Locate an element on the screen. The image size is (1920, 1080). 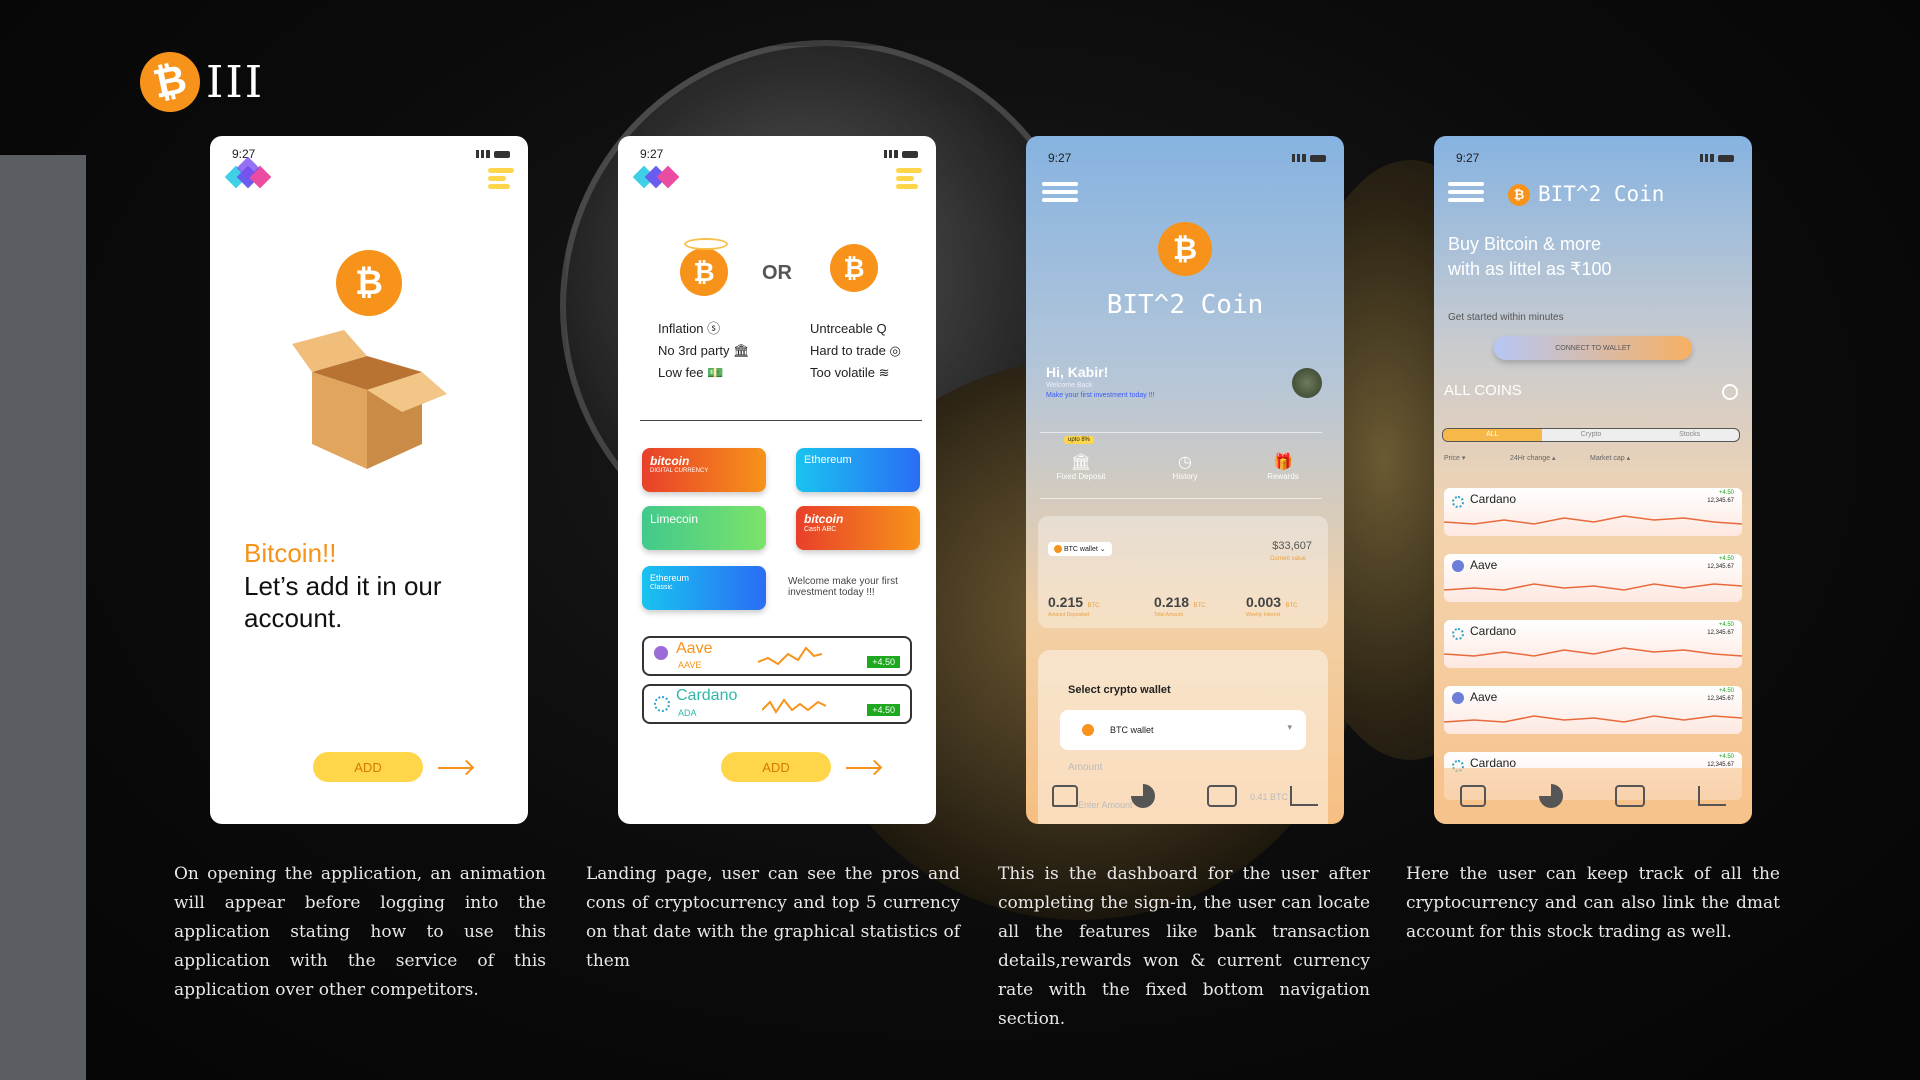
filter-tabs: ALL Crypto Stocks is located at coordinates (1591, 435).